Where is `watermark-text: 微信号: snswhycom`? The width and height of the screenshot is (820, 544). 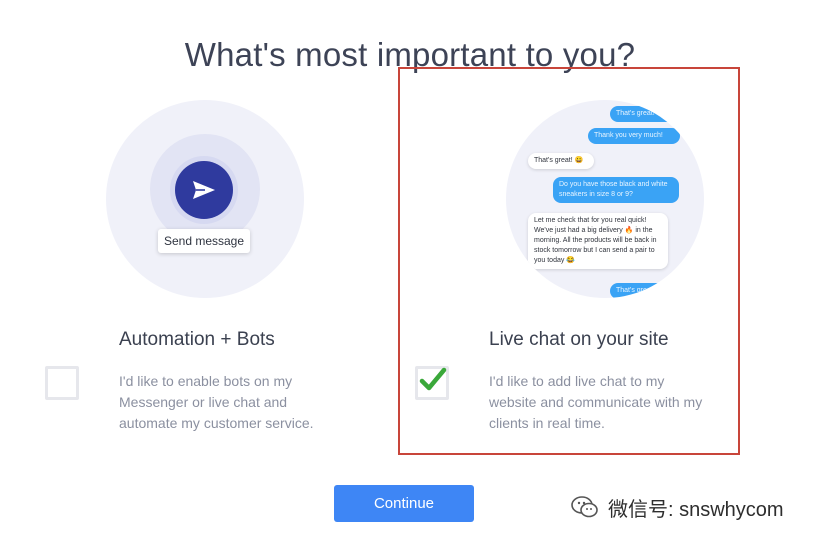 watermark-text: 微信号: snswhycom is located at coordinates (696, 509).